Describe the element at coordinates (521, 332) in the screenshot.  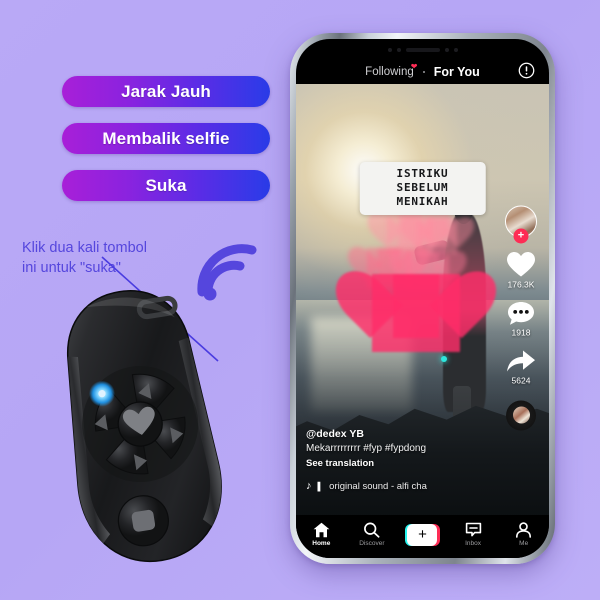
I see `comment-count: 1918` at that location.